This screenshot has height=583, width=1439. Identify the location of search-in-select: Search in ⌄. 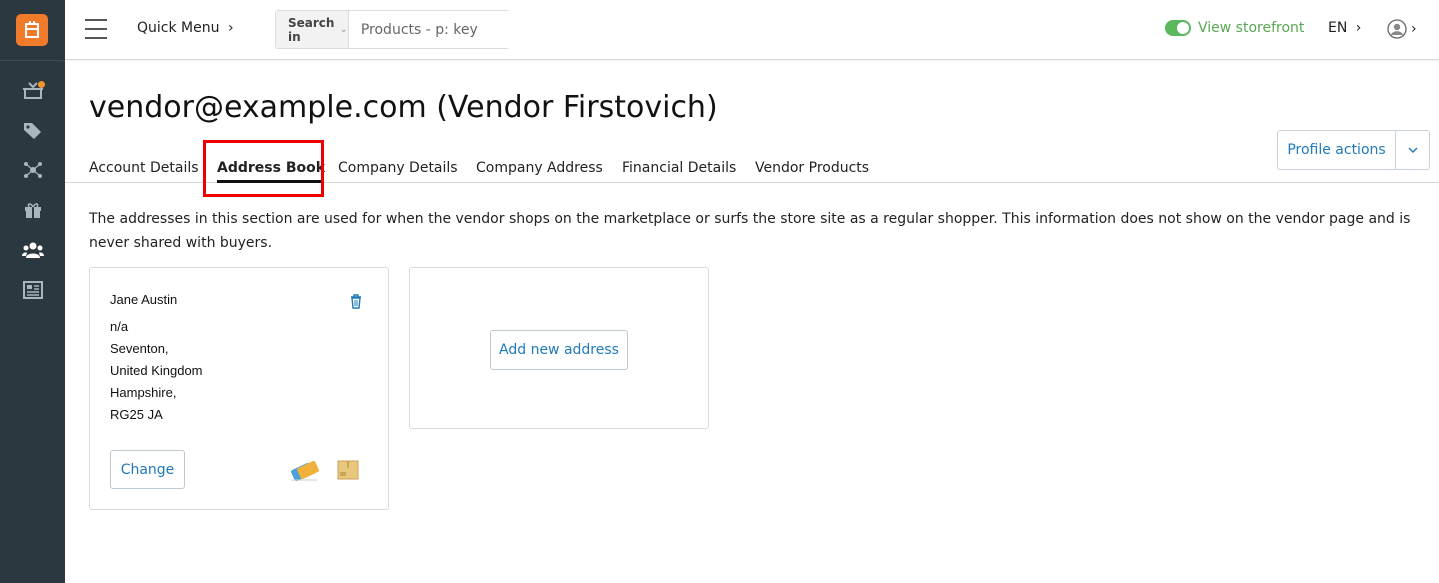
(312, 29).